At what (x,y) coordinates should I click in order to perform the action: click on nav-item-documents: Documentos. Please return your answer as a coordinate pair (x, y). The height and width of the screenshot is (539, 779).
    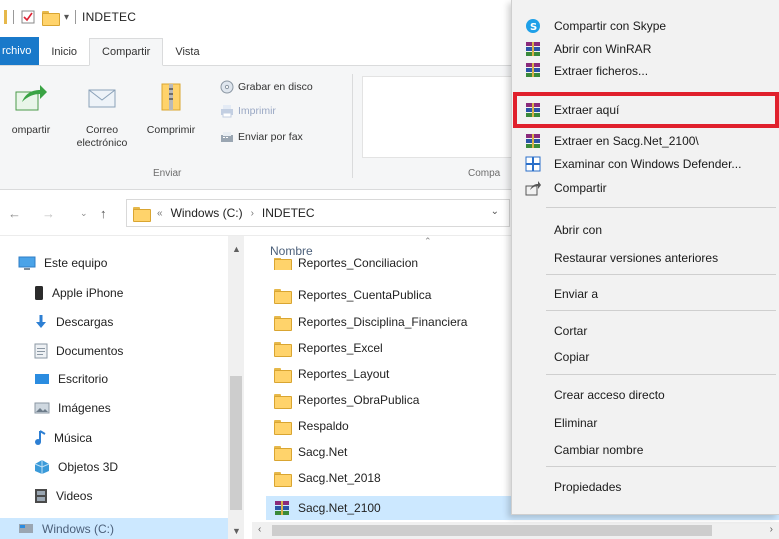
    Looking at the image, I should click on (78, 351).